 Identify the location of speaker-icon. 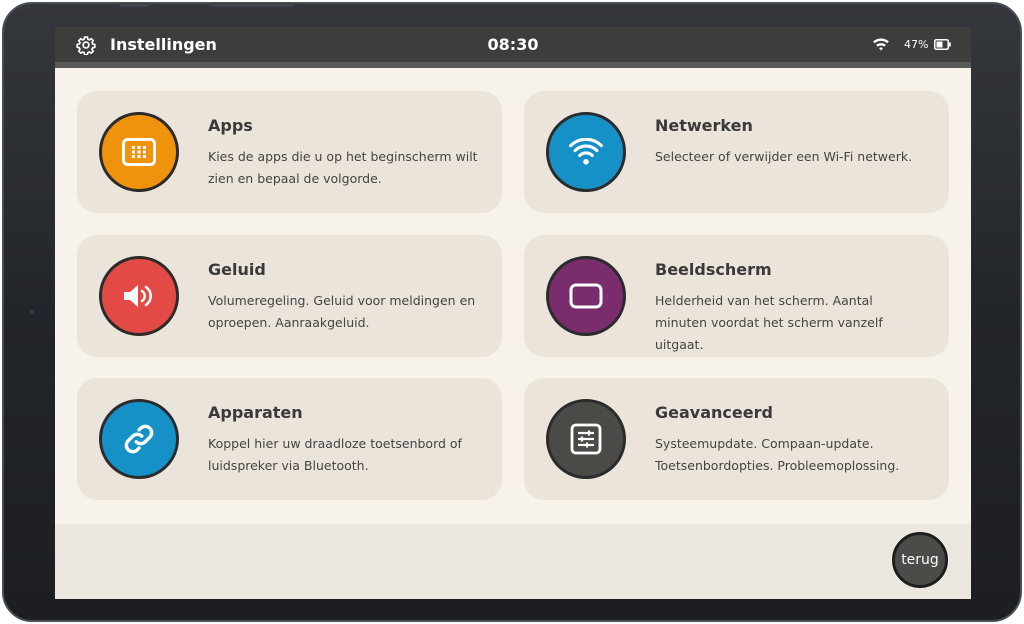
(138, 296).